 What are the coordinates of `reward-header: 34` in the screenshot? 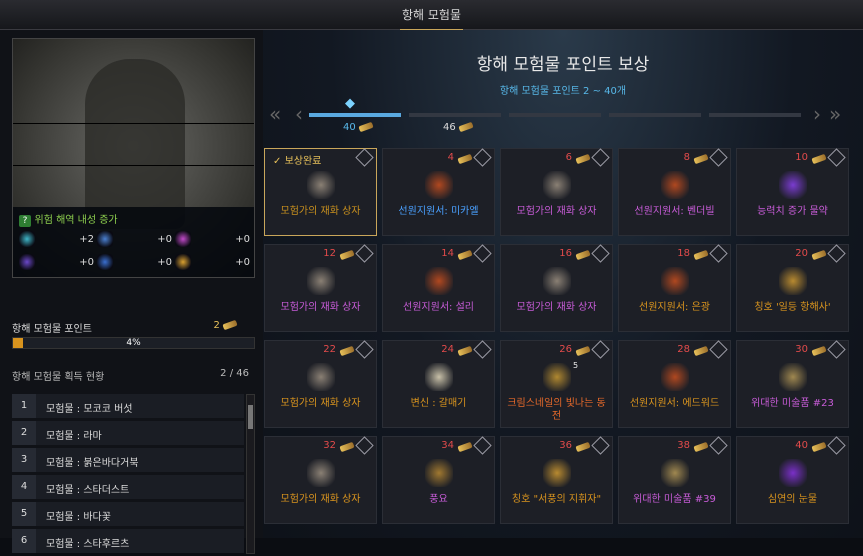 It's located at (438, 445).